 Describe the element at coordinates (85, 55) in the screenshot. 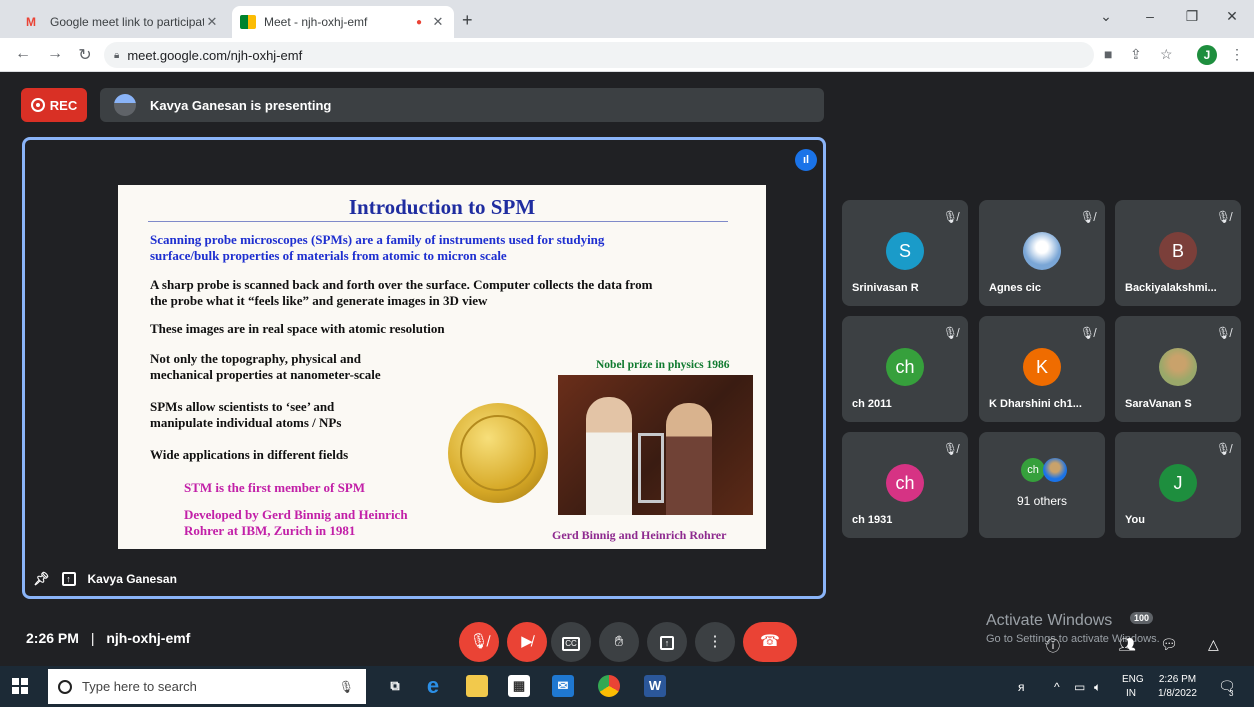

I see `reload-icon: ↻` at that location.